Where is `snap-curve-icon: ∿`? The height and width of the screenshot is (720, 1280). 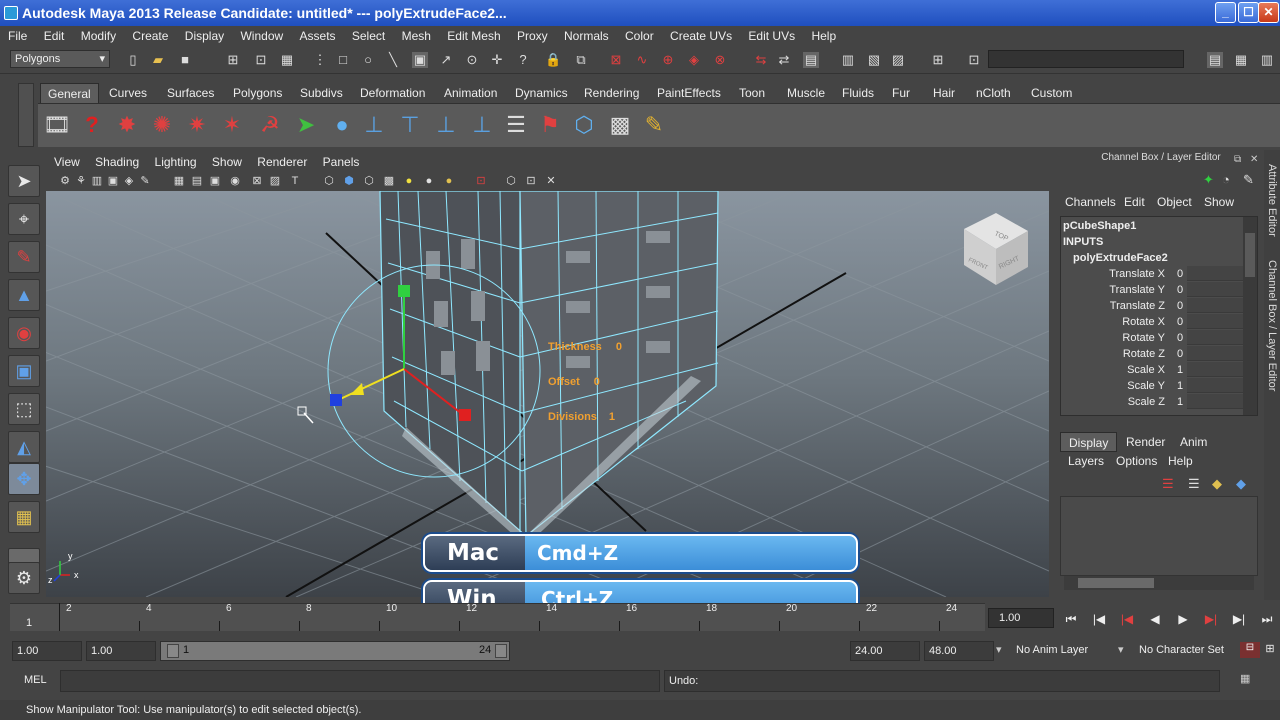 snap-curve-icon: ∿ is located at coordinates (642, 60).